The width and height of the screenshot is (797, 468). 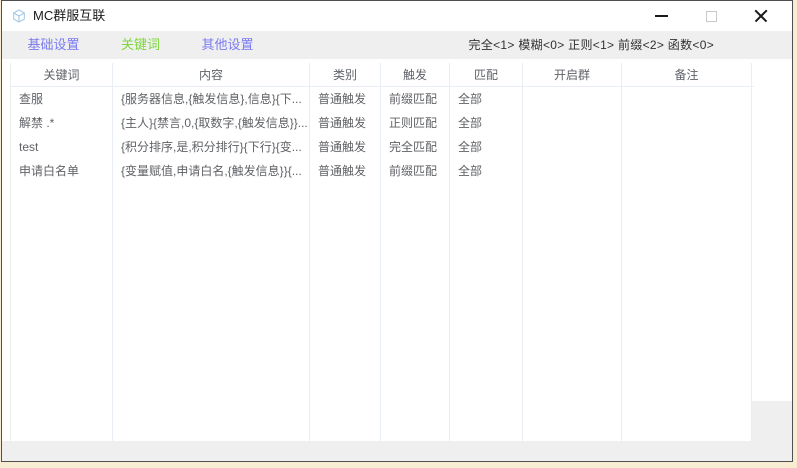 I want to click on window-title: MC群服互联, so click(x=69, y=15).